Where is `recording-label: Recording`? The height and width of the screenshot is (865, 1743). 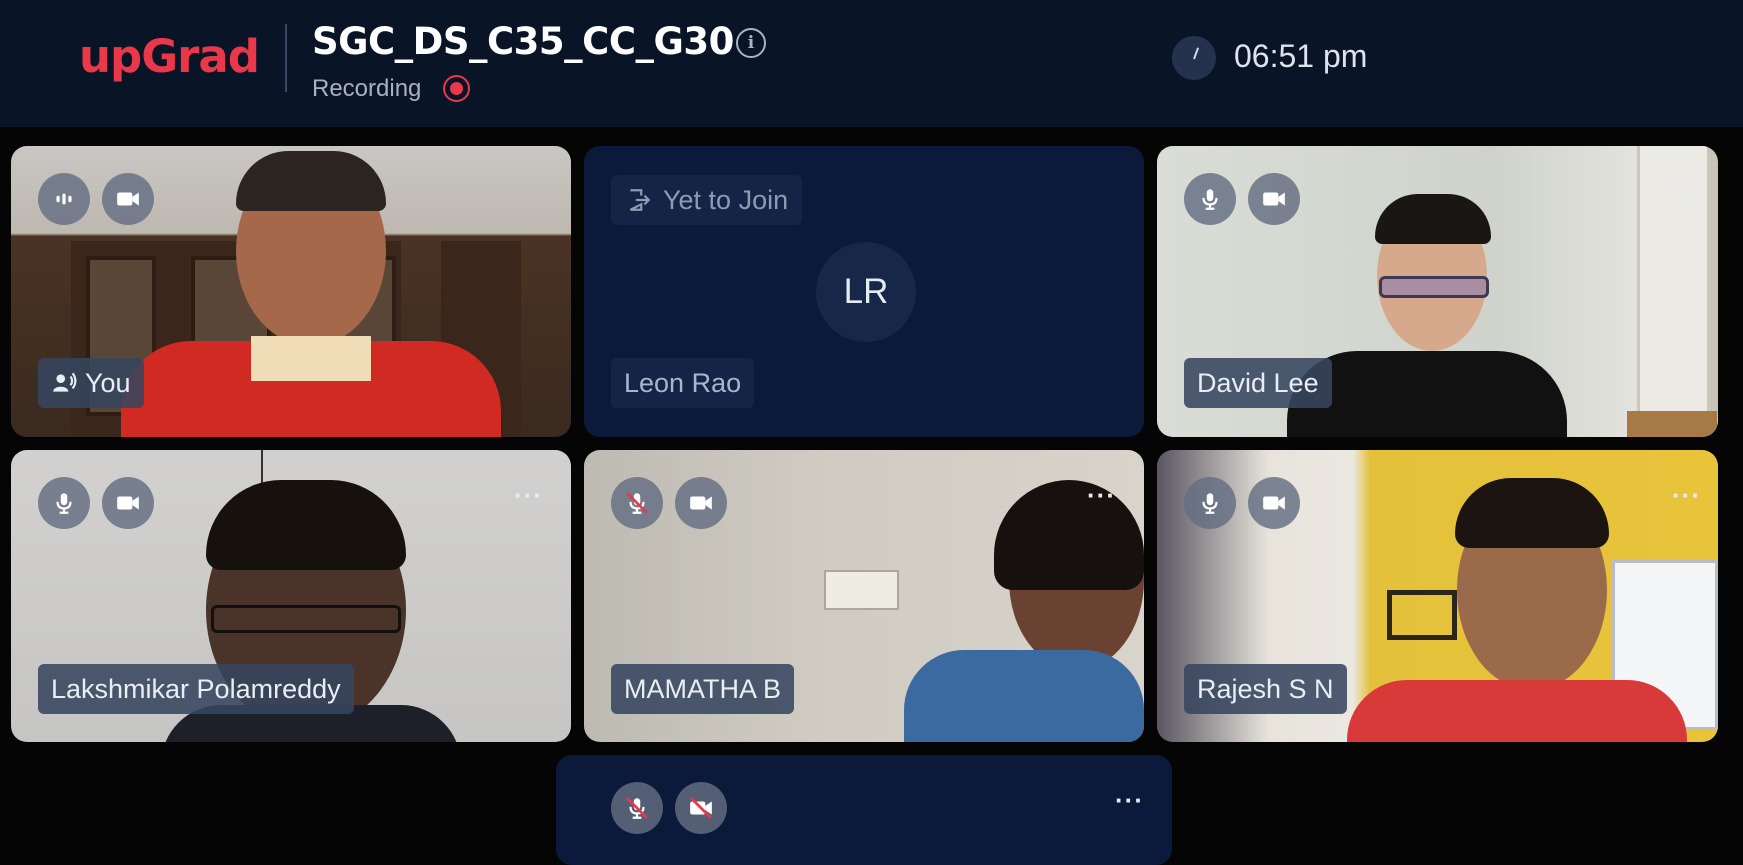 recording-label: Recording is located at coordinates (367, 88).